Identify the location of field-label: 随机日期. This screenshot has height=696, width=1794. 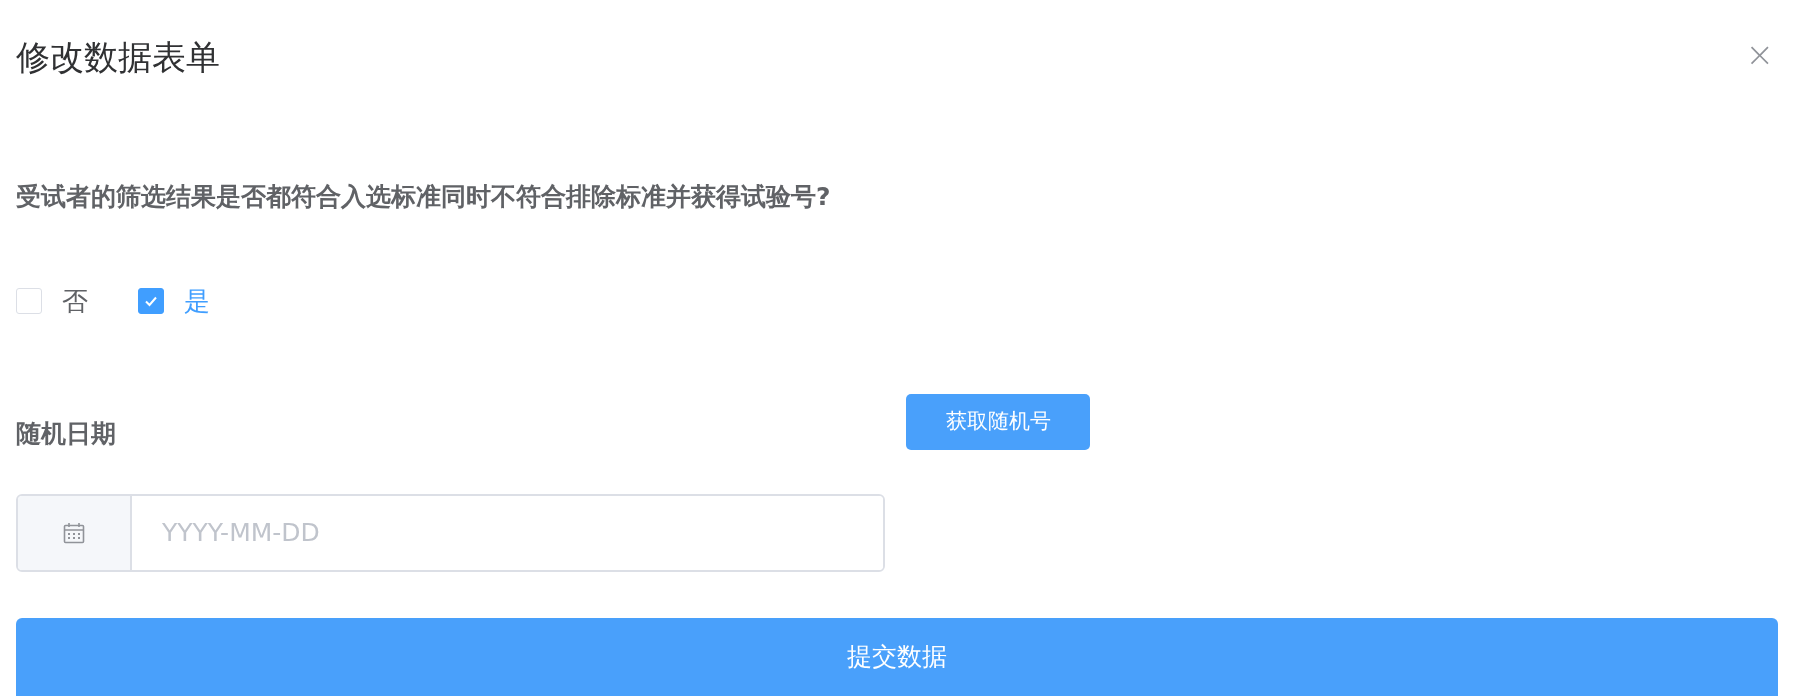
(66, 434).